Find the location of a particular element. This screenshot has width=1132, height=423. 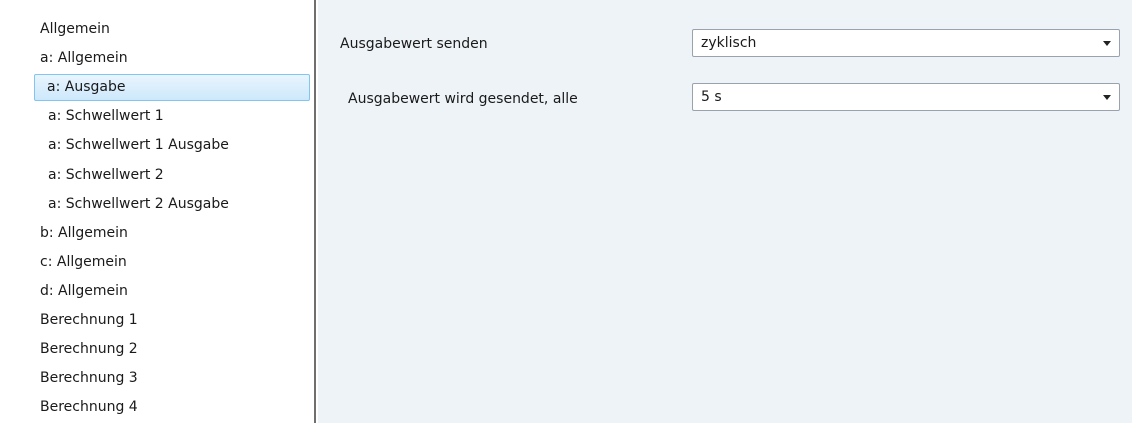

tree-item-c-allgemein: c: Allgemein is located at coordinates (156, 262).